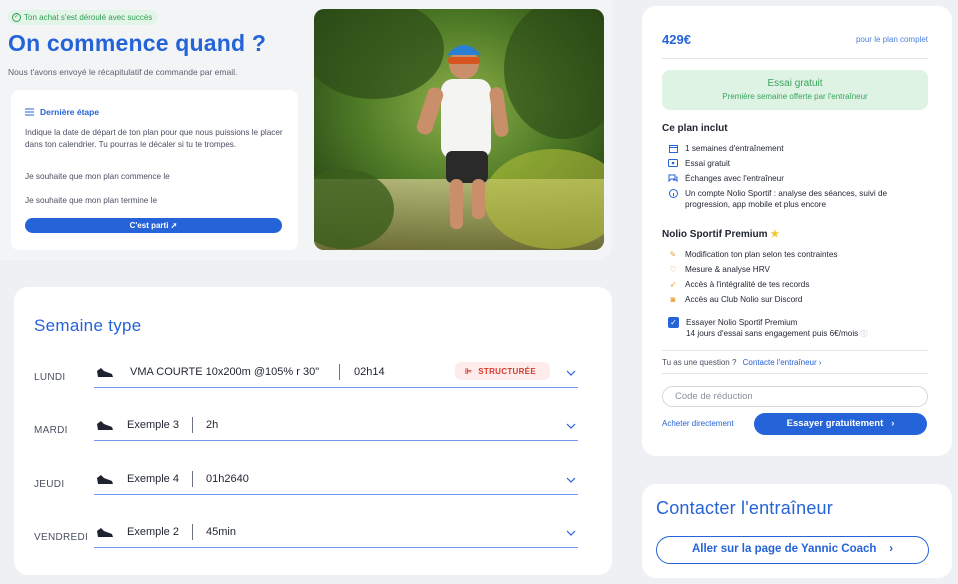  I want to click on last-step-title: Dernière étape, so click(62, 112).